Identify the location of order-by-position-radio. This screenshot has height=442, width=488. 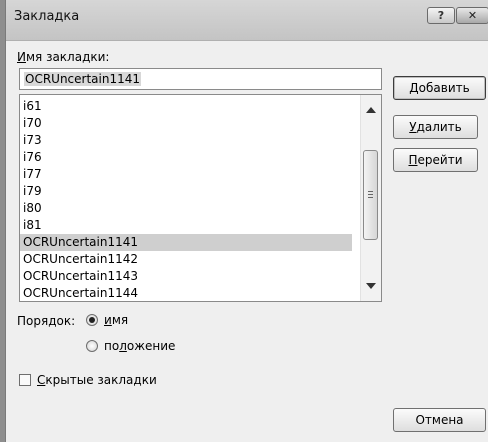
(92, 346).